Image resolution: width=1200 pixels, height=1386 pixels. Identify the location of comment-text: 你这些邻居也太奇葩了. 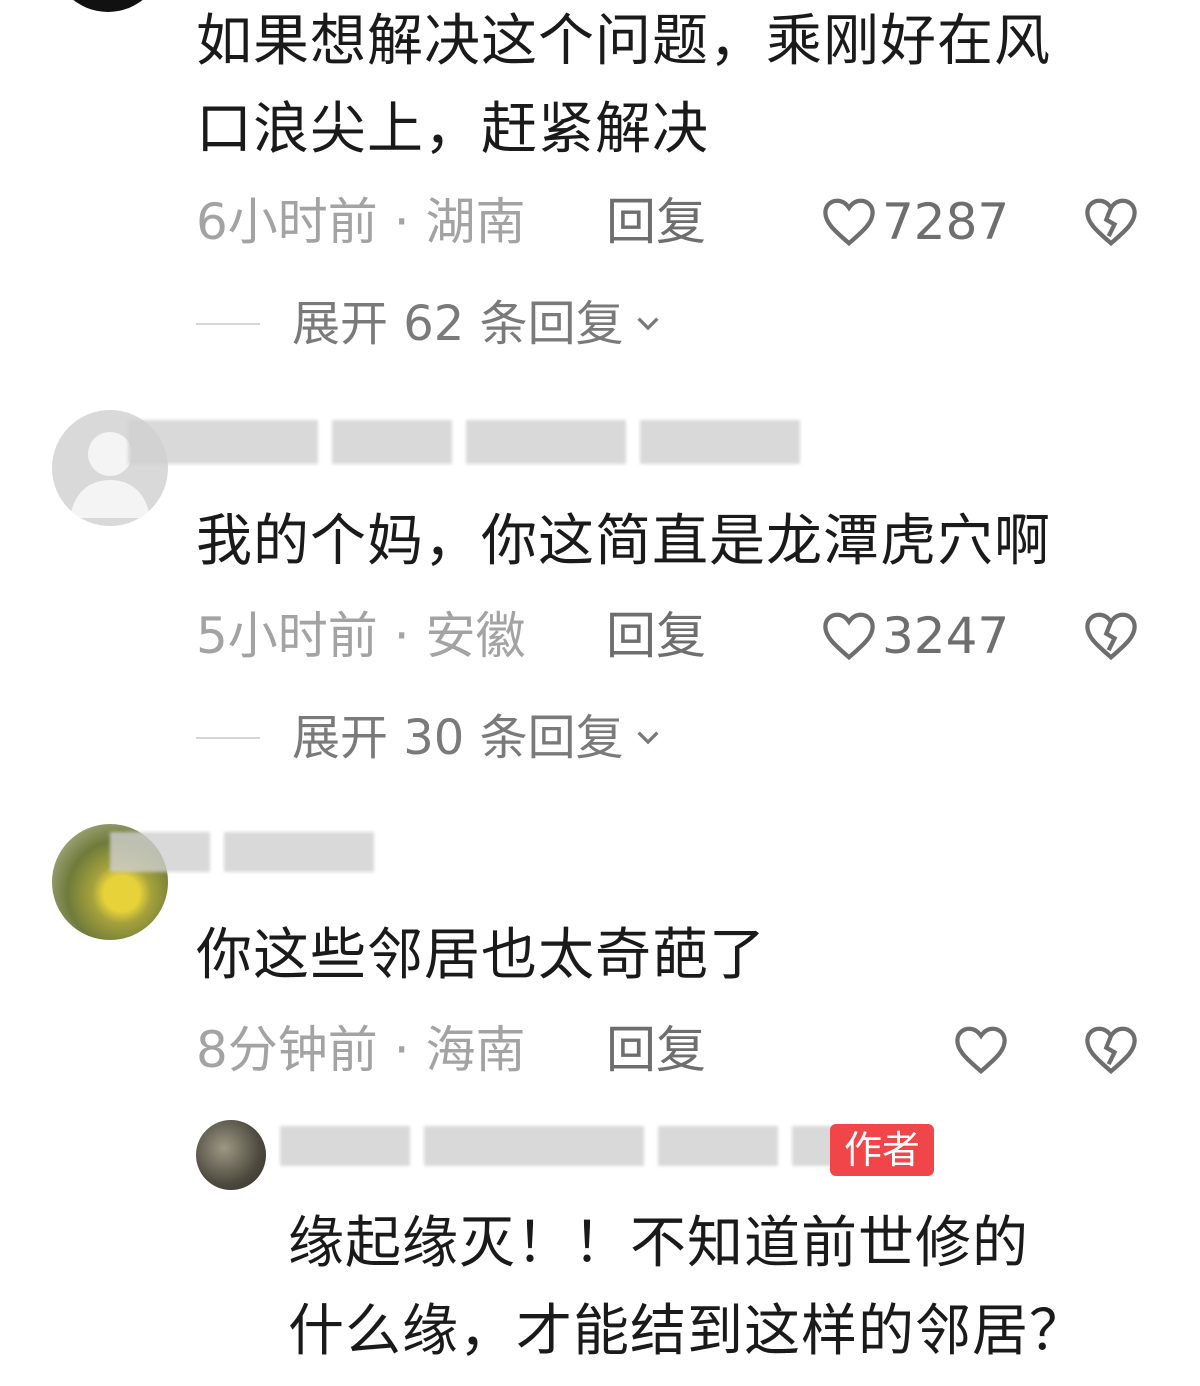
(481, 955).